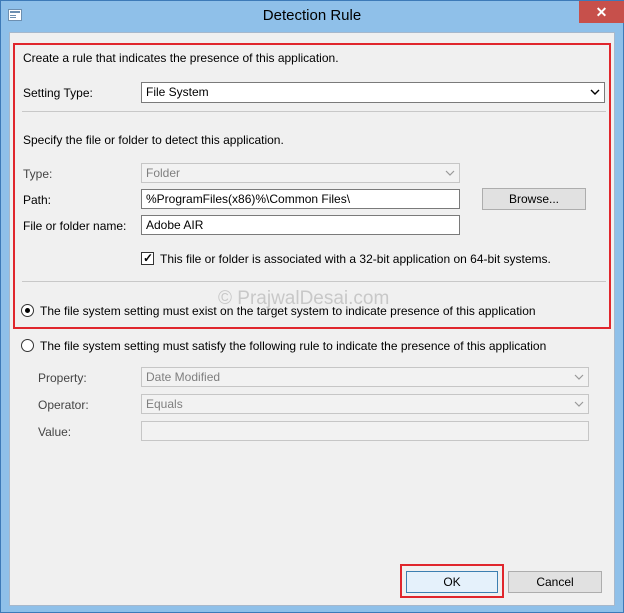 This screenshot has width=624, height=613. Describe the element at coordinates (300, 173) in the screenshot. I see `type-dropdown: Folder` at that location.